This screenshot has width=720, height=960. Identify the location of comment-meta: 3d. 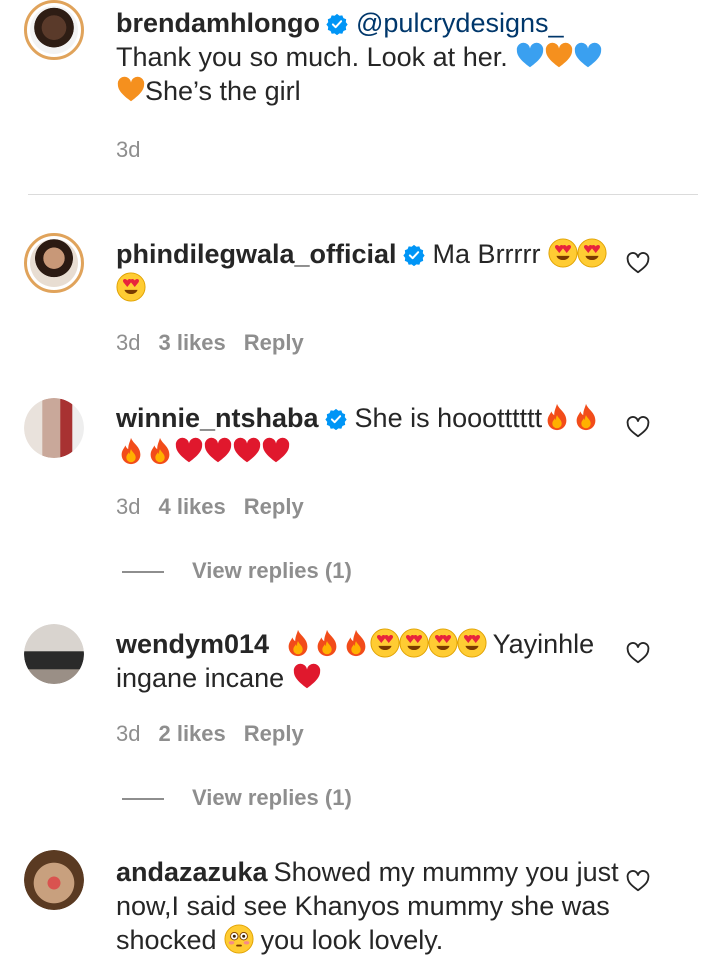
(137, 150).